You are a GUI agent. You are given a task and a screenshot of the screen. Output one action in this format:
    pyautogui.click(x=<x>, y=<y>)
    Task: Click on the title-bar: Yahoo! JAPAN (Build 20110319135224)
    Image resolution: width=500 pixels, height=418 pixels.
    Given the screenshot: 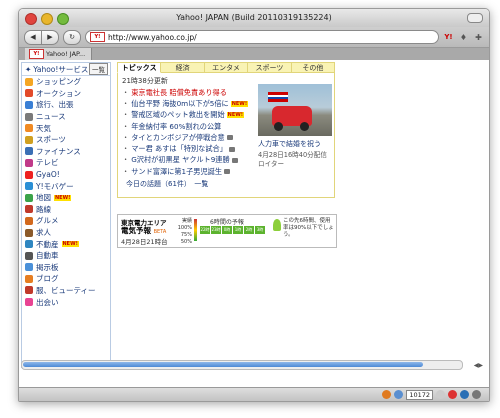 What is the action you would take?
    pyautogui.click(x=254, y=18)
    